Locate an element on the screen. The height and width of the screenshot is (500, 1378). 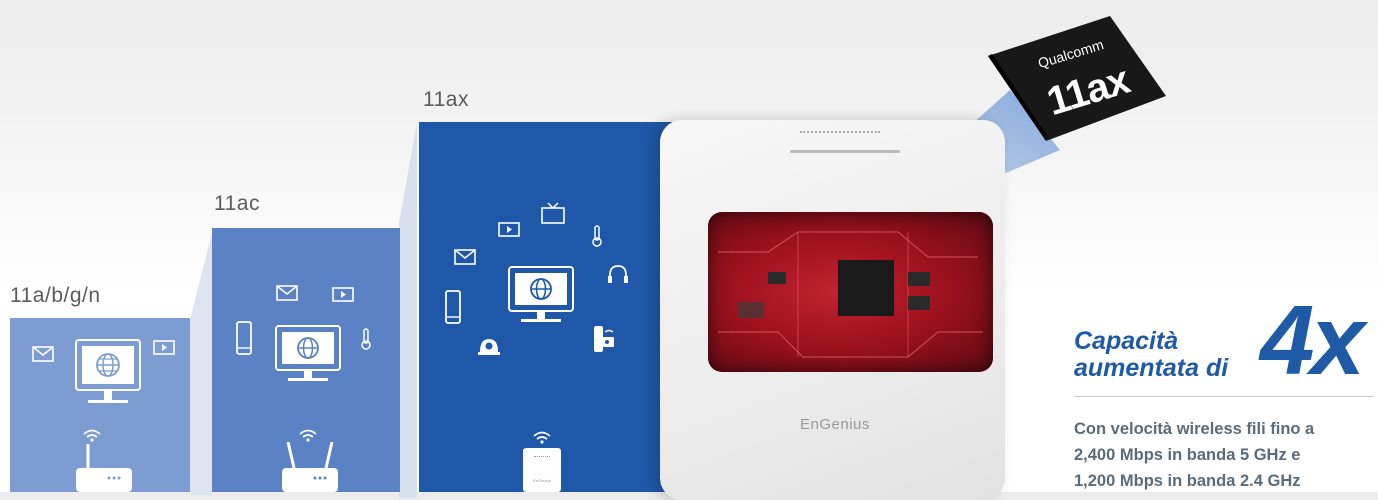
circuit-board-traces is located at coordinates (850, 294).